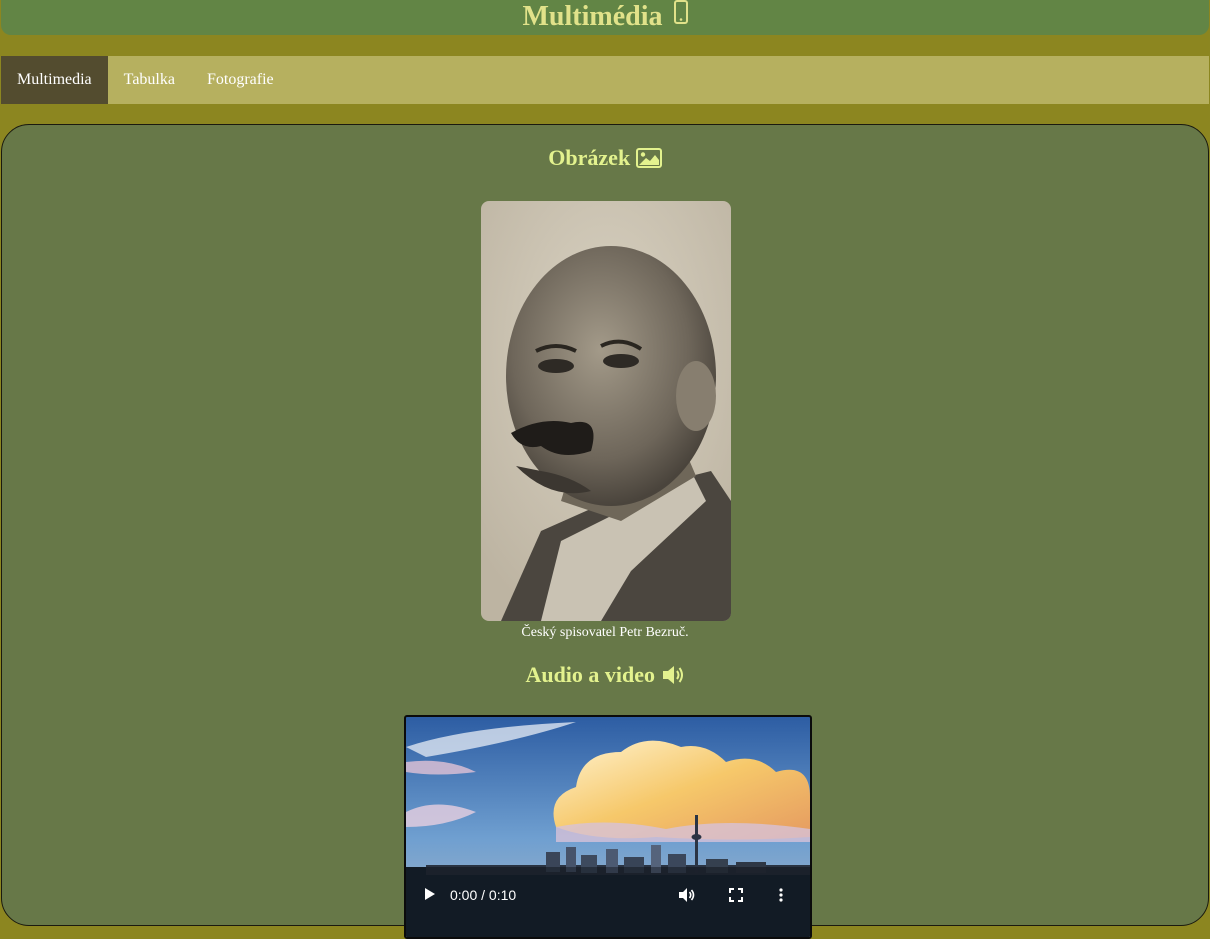 The height and width of the screenshot is (939, 1210). I want to click on more-options-icon, so click(781, 896).